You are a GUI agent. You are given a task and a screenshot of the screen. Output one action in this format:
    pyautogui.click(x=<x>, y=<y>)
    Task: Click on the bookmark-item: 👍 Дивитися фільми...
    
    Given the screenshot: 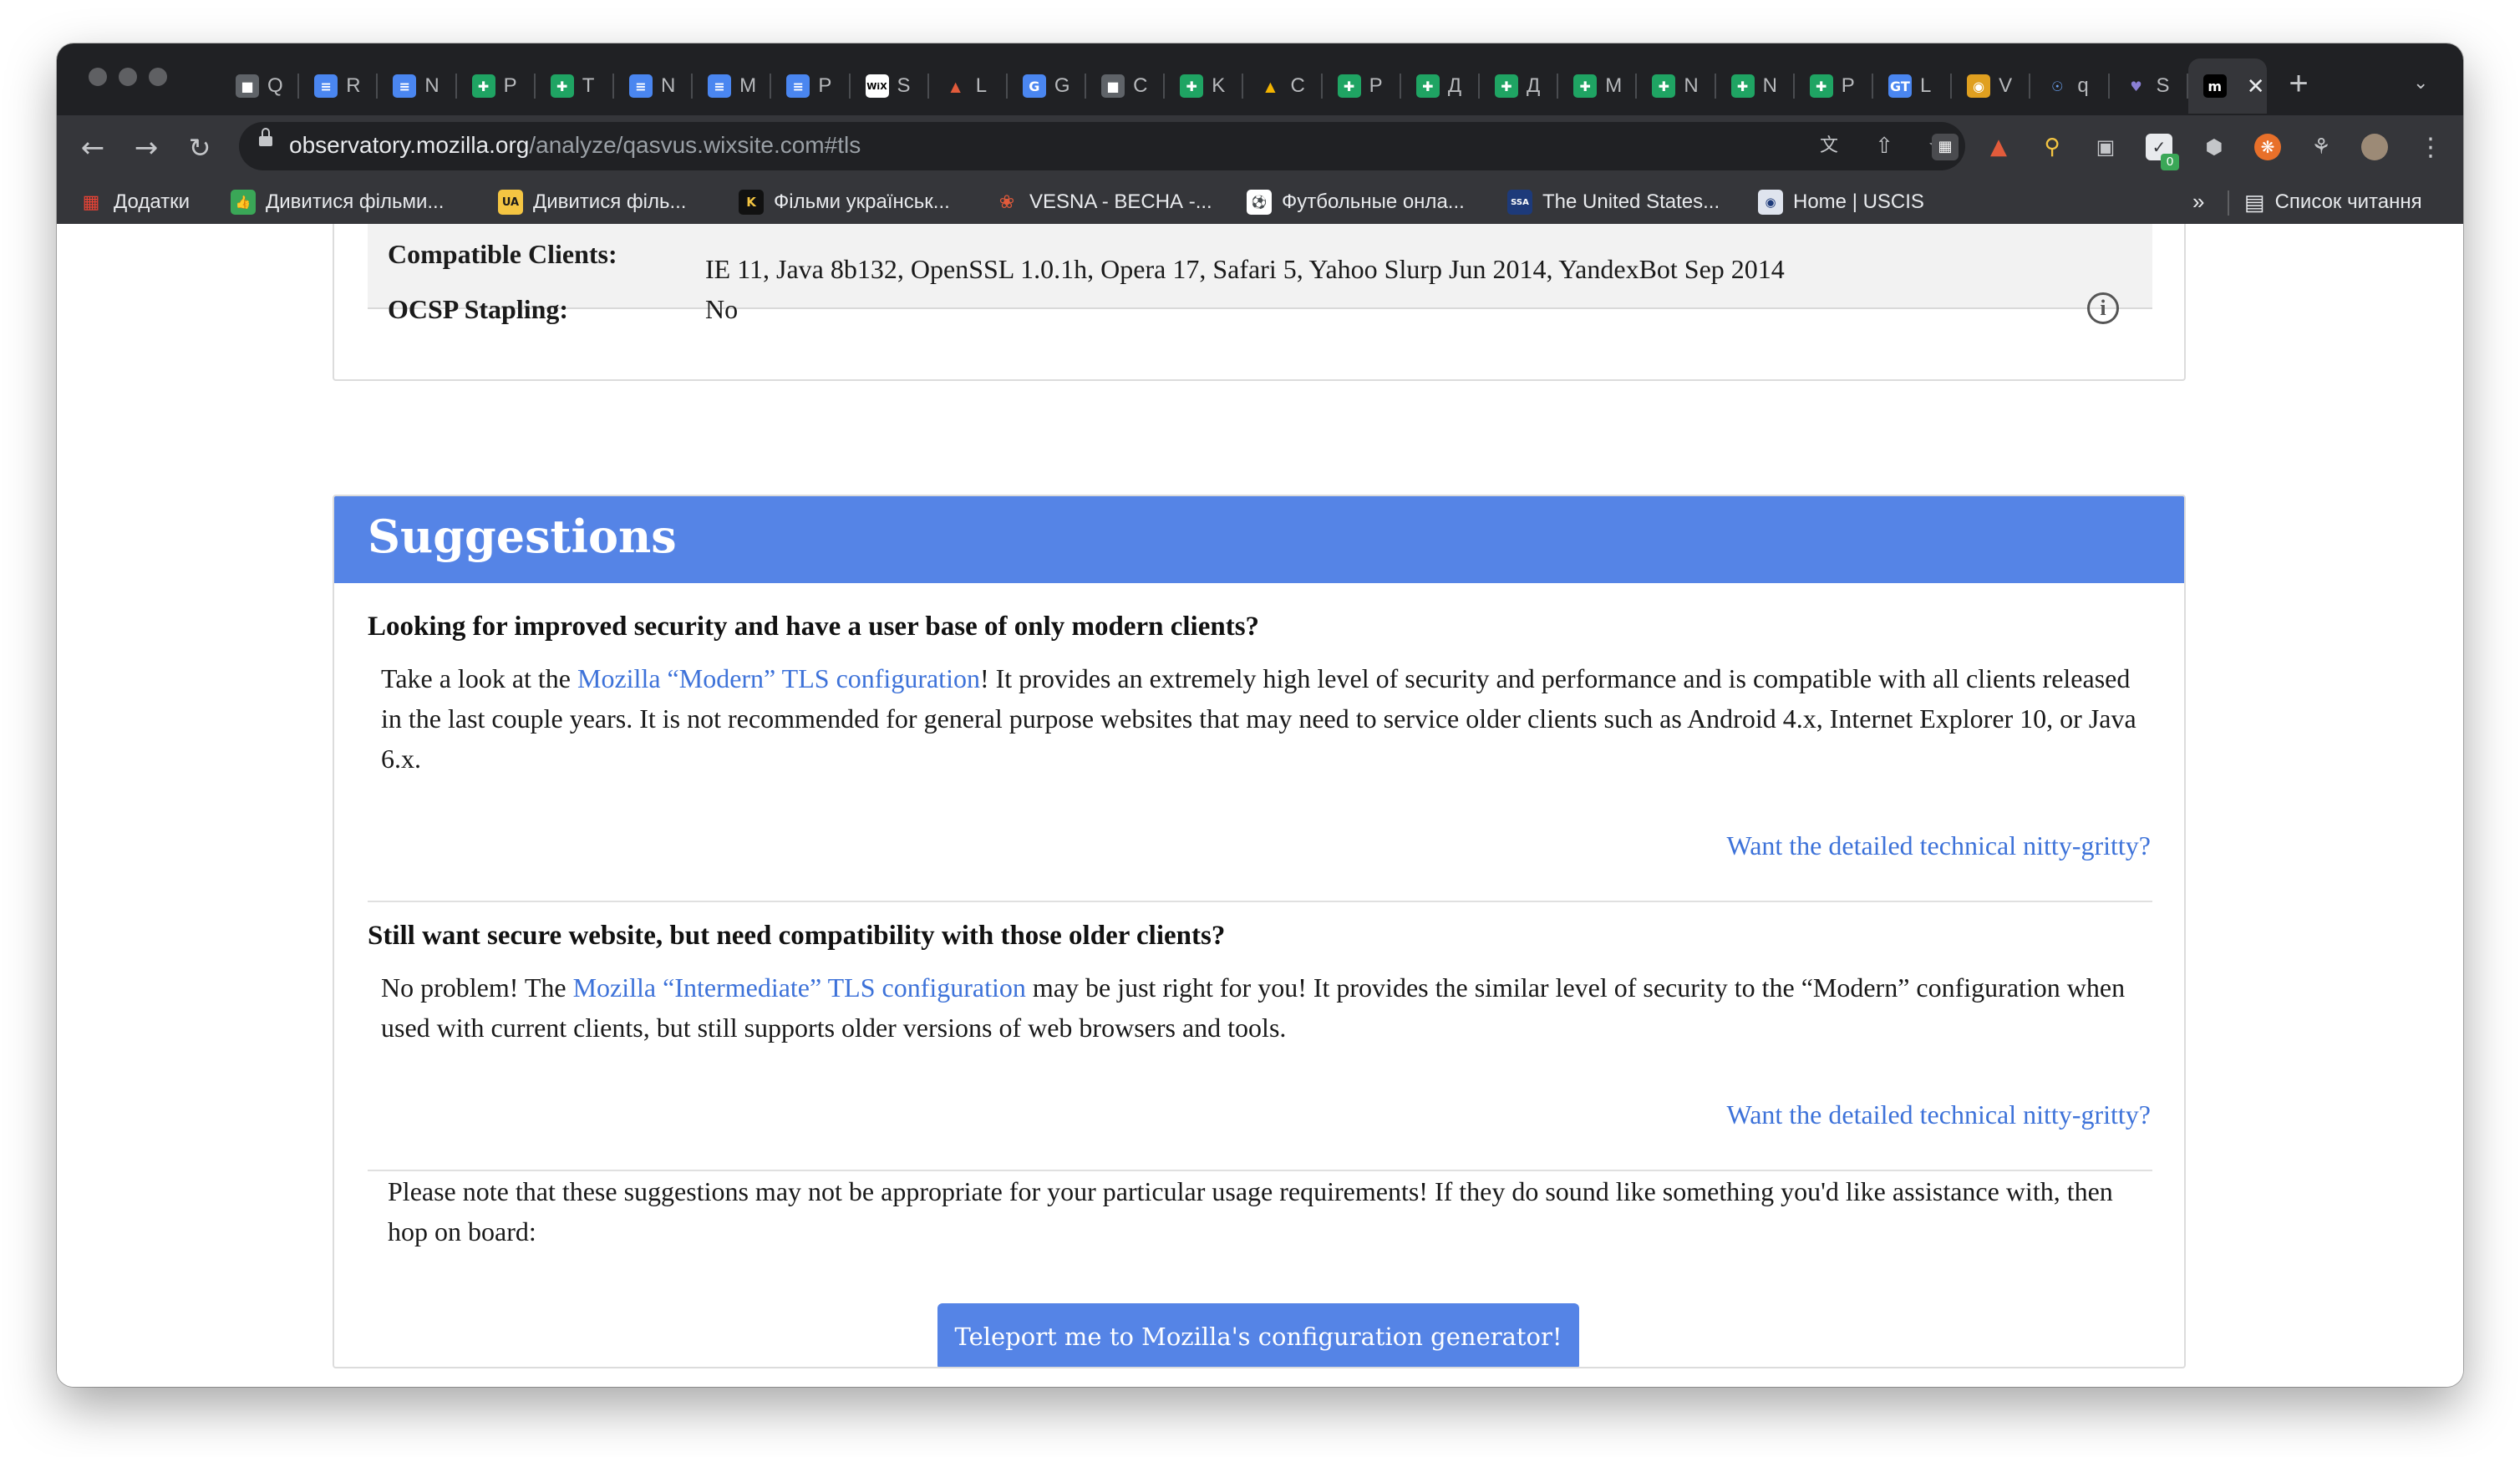 What is the action you would take?
    pyautogui.click(x=337, y=202)
    